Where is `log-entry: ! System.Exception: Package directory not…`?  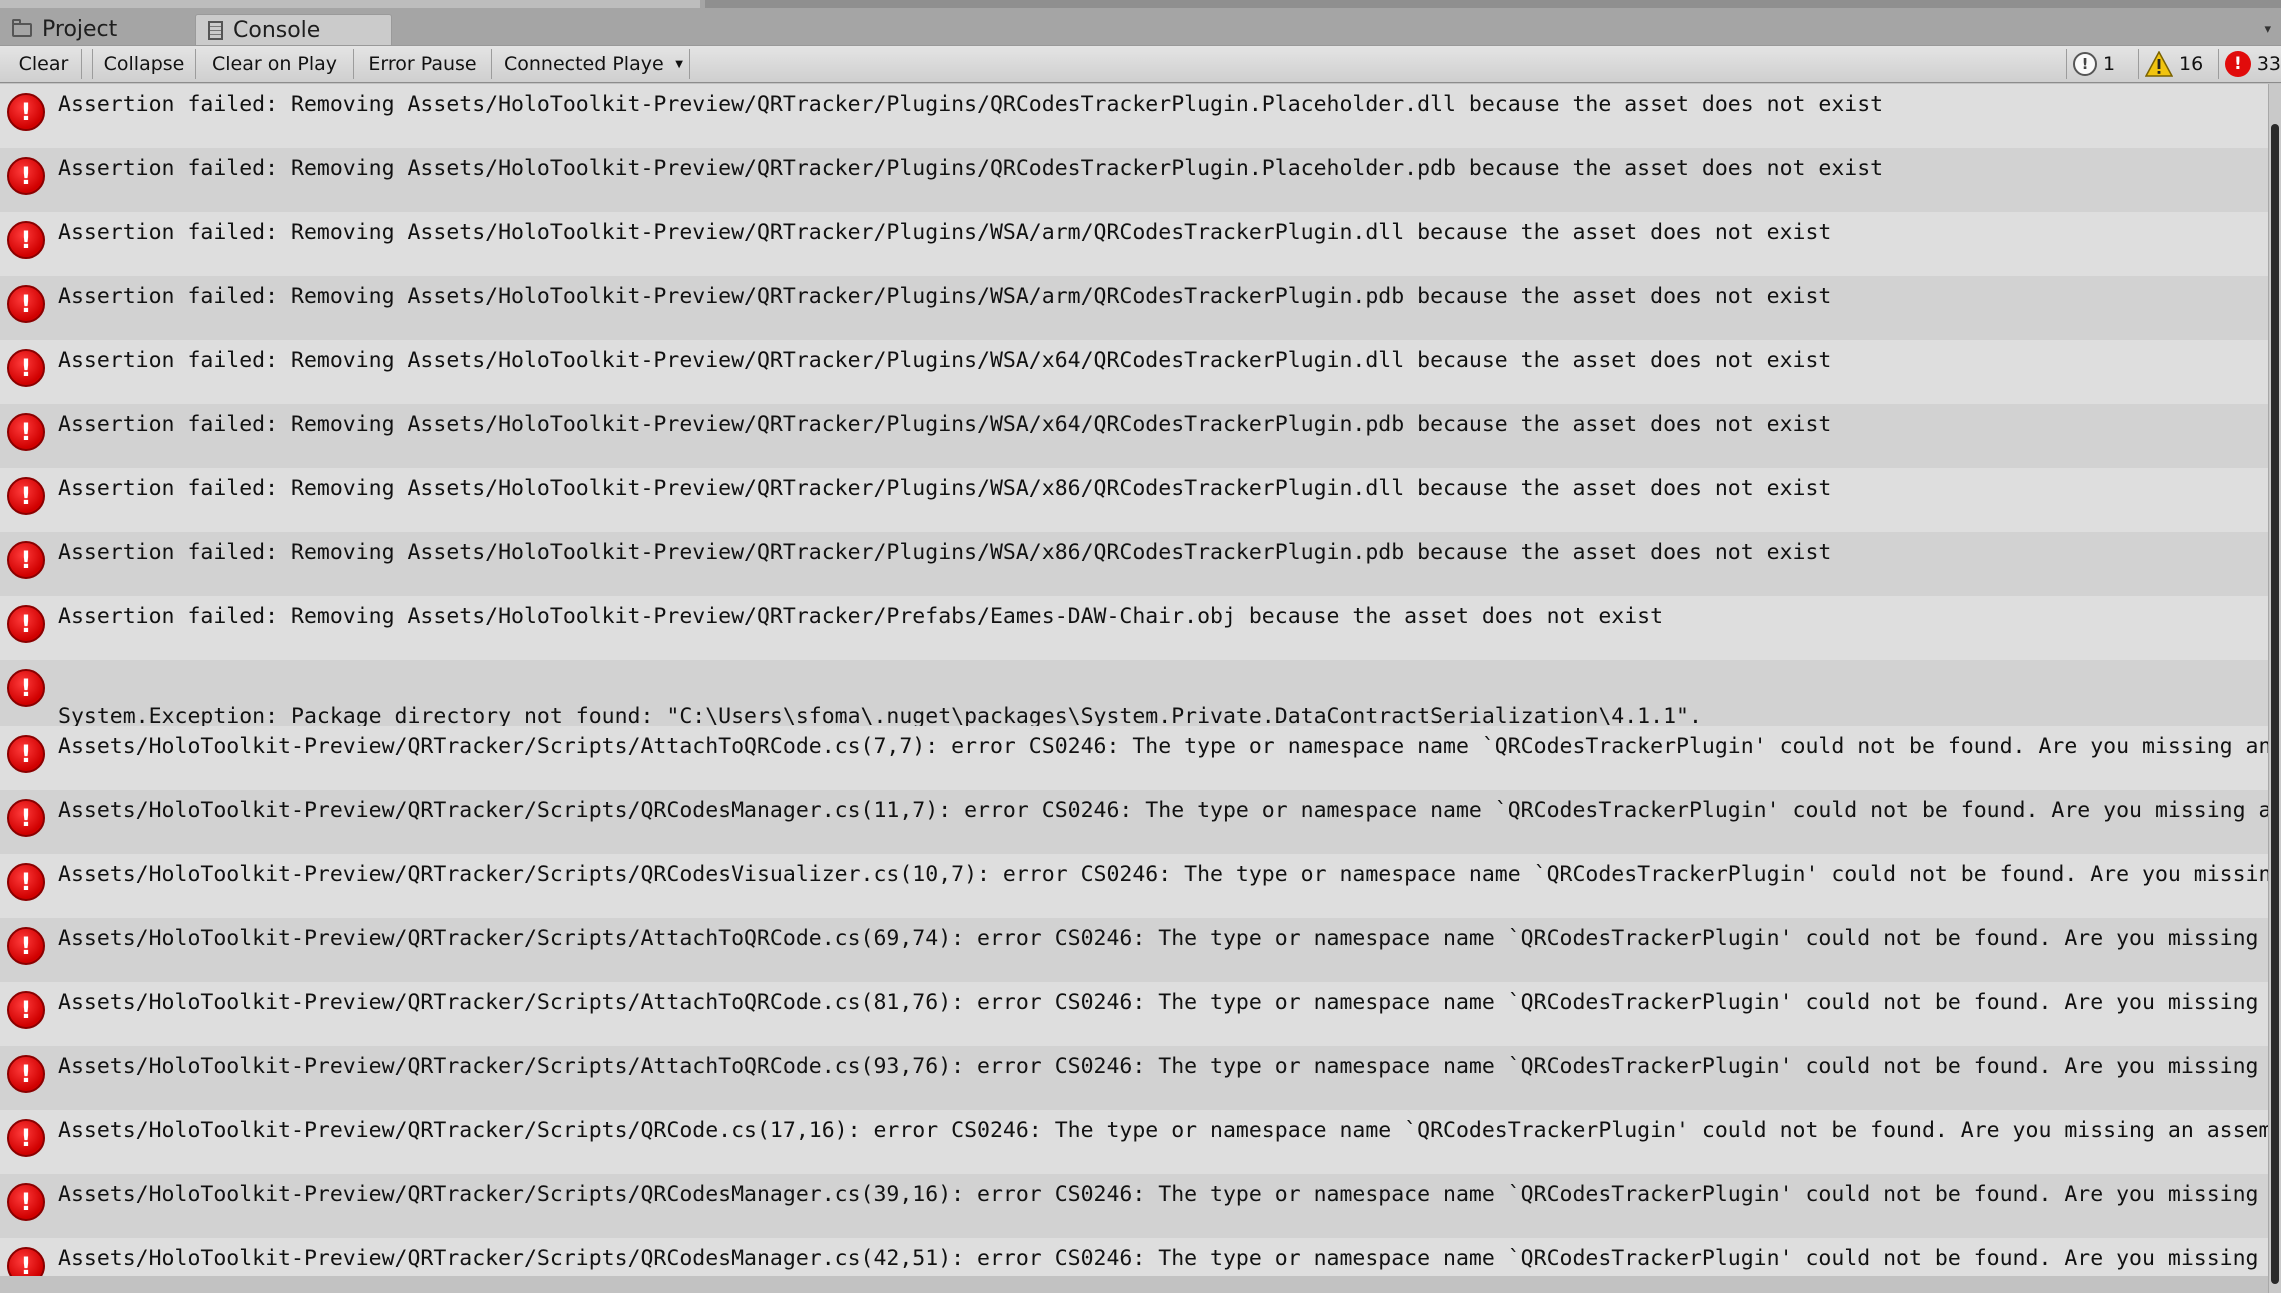
log-entry: ! System.Exception: Package directory not… is located at coordinates (1134, 693).